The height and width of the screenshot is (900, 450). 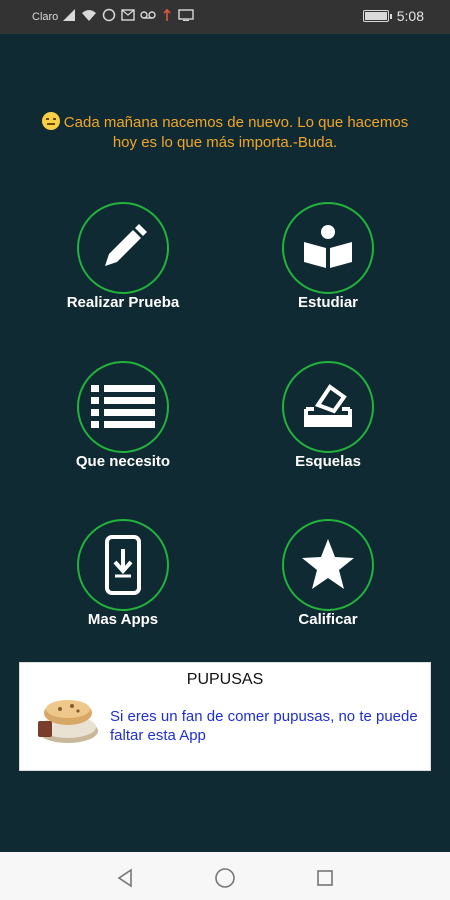 I want to click on esquelas-button: Esquelas, so click(x=328, y=421).